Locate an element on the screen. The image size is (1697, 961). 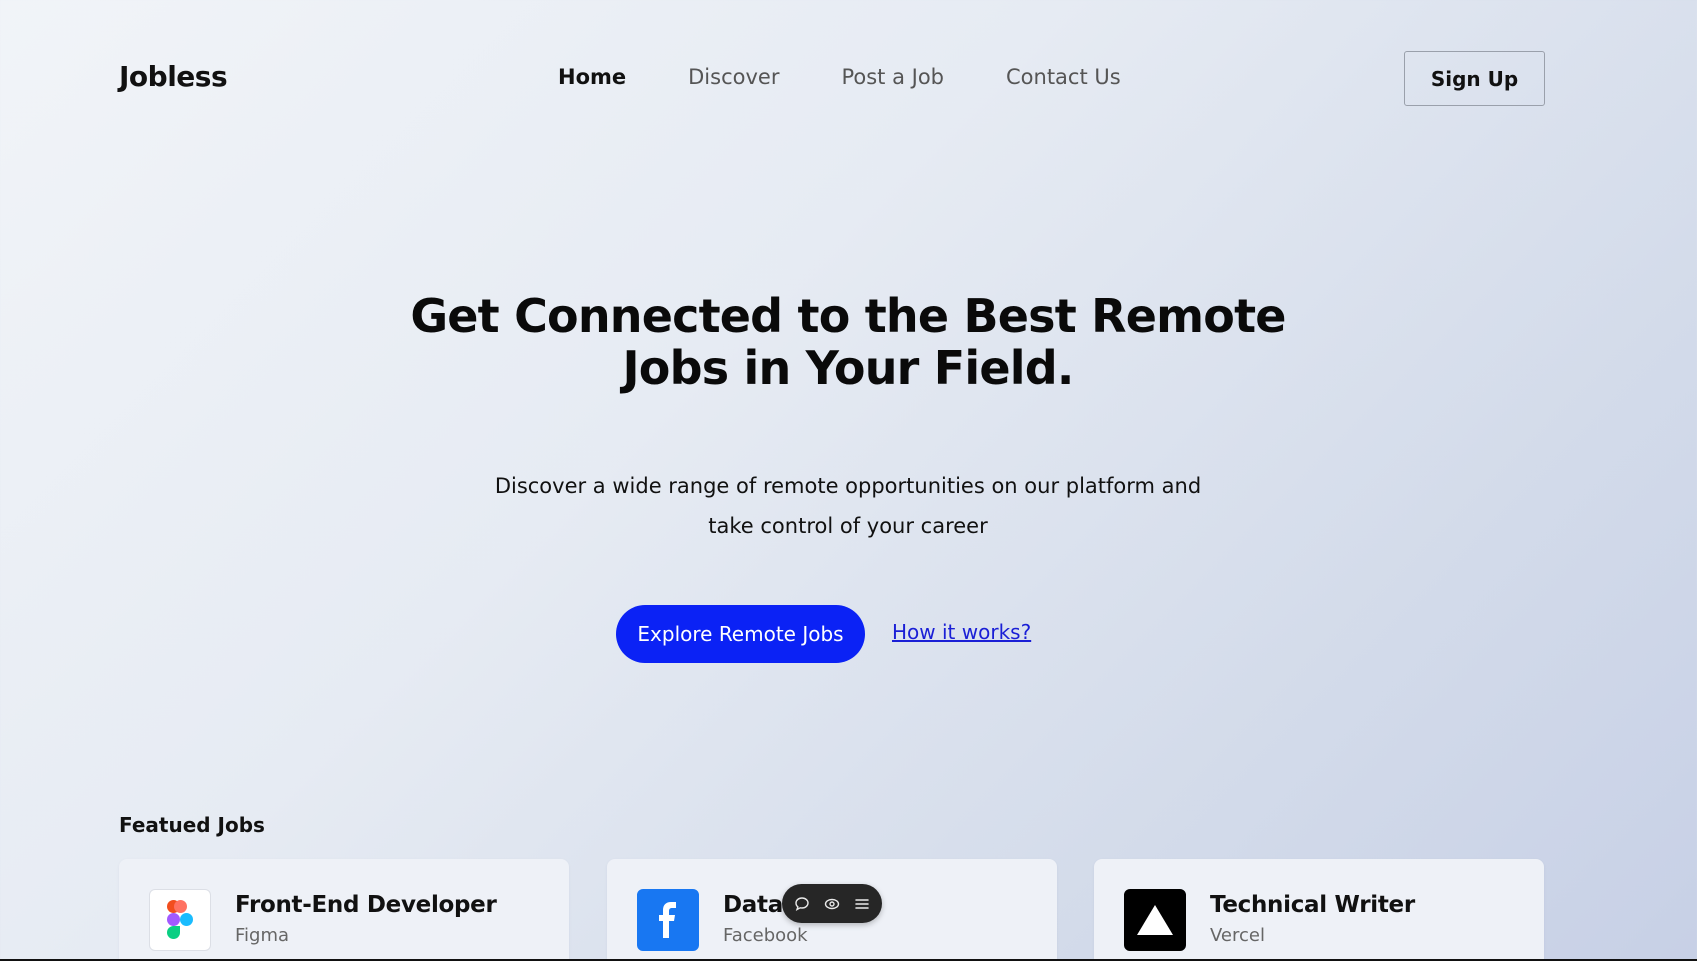
company-name: Figma is located at coordinates (262, 935).